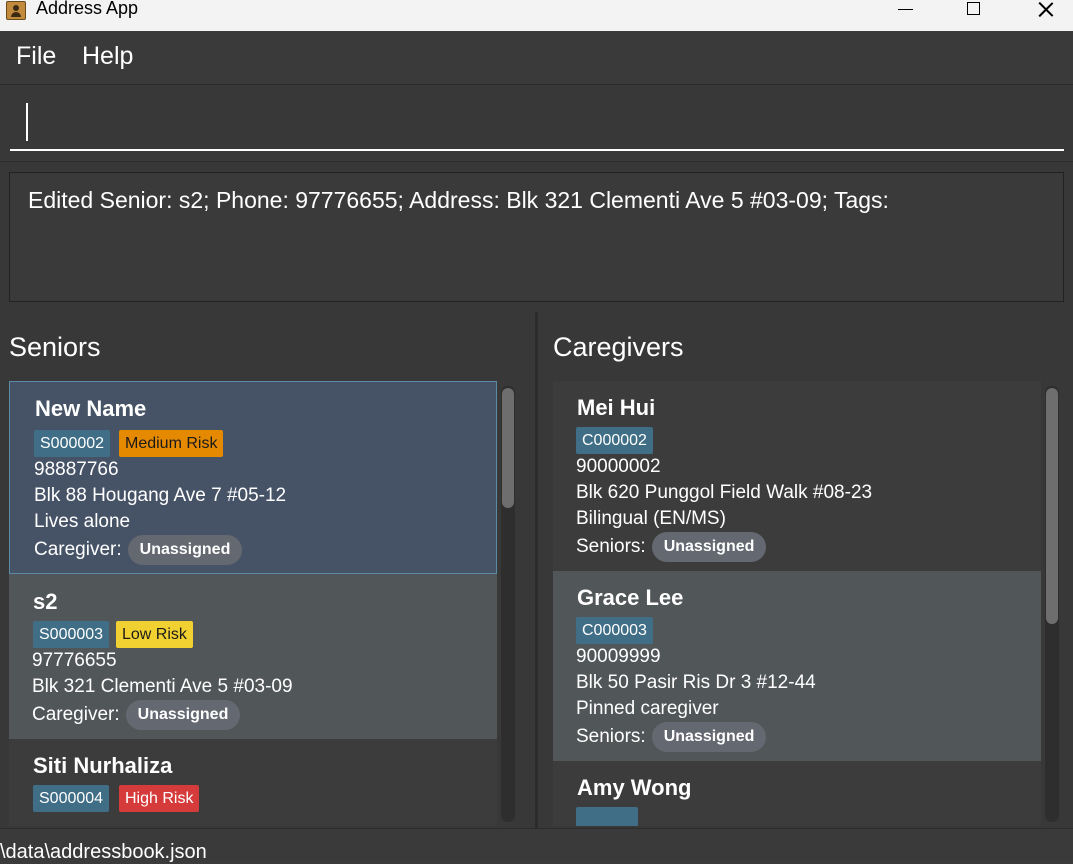 This screenshot has height=864, width=1073. I want to click on risk-badge: High Risk, so click(159, 798).